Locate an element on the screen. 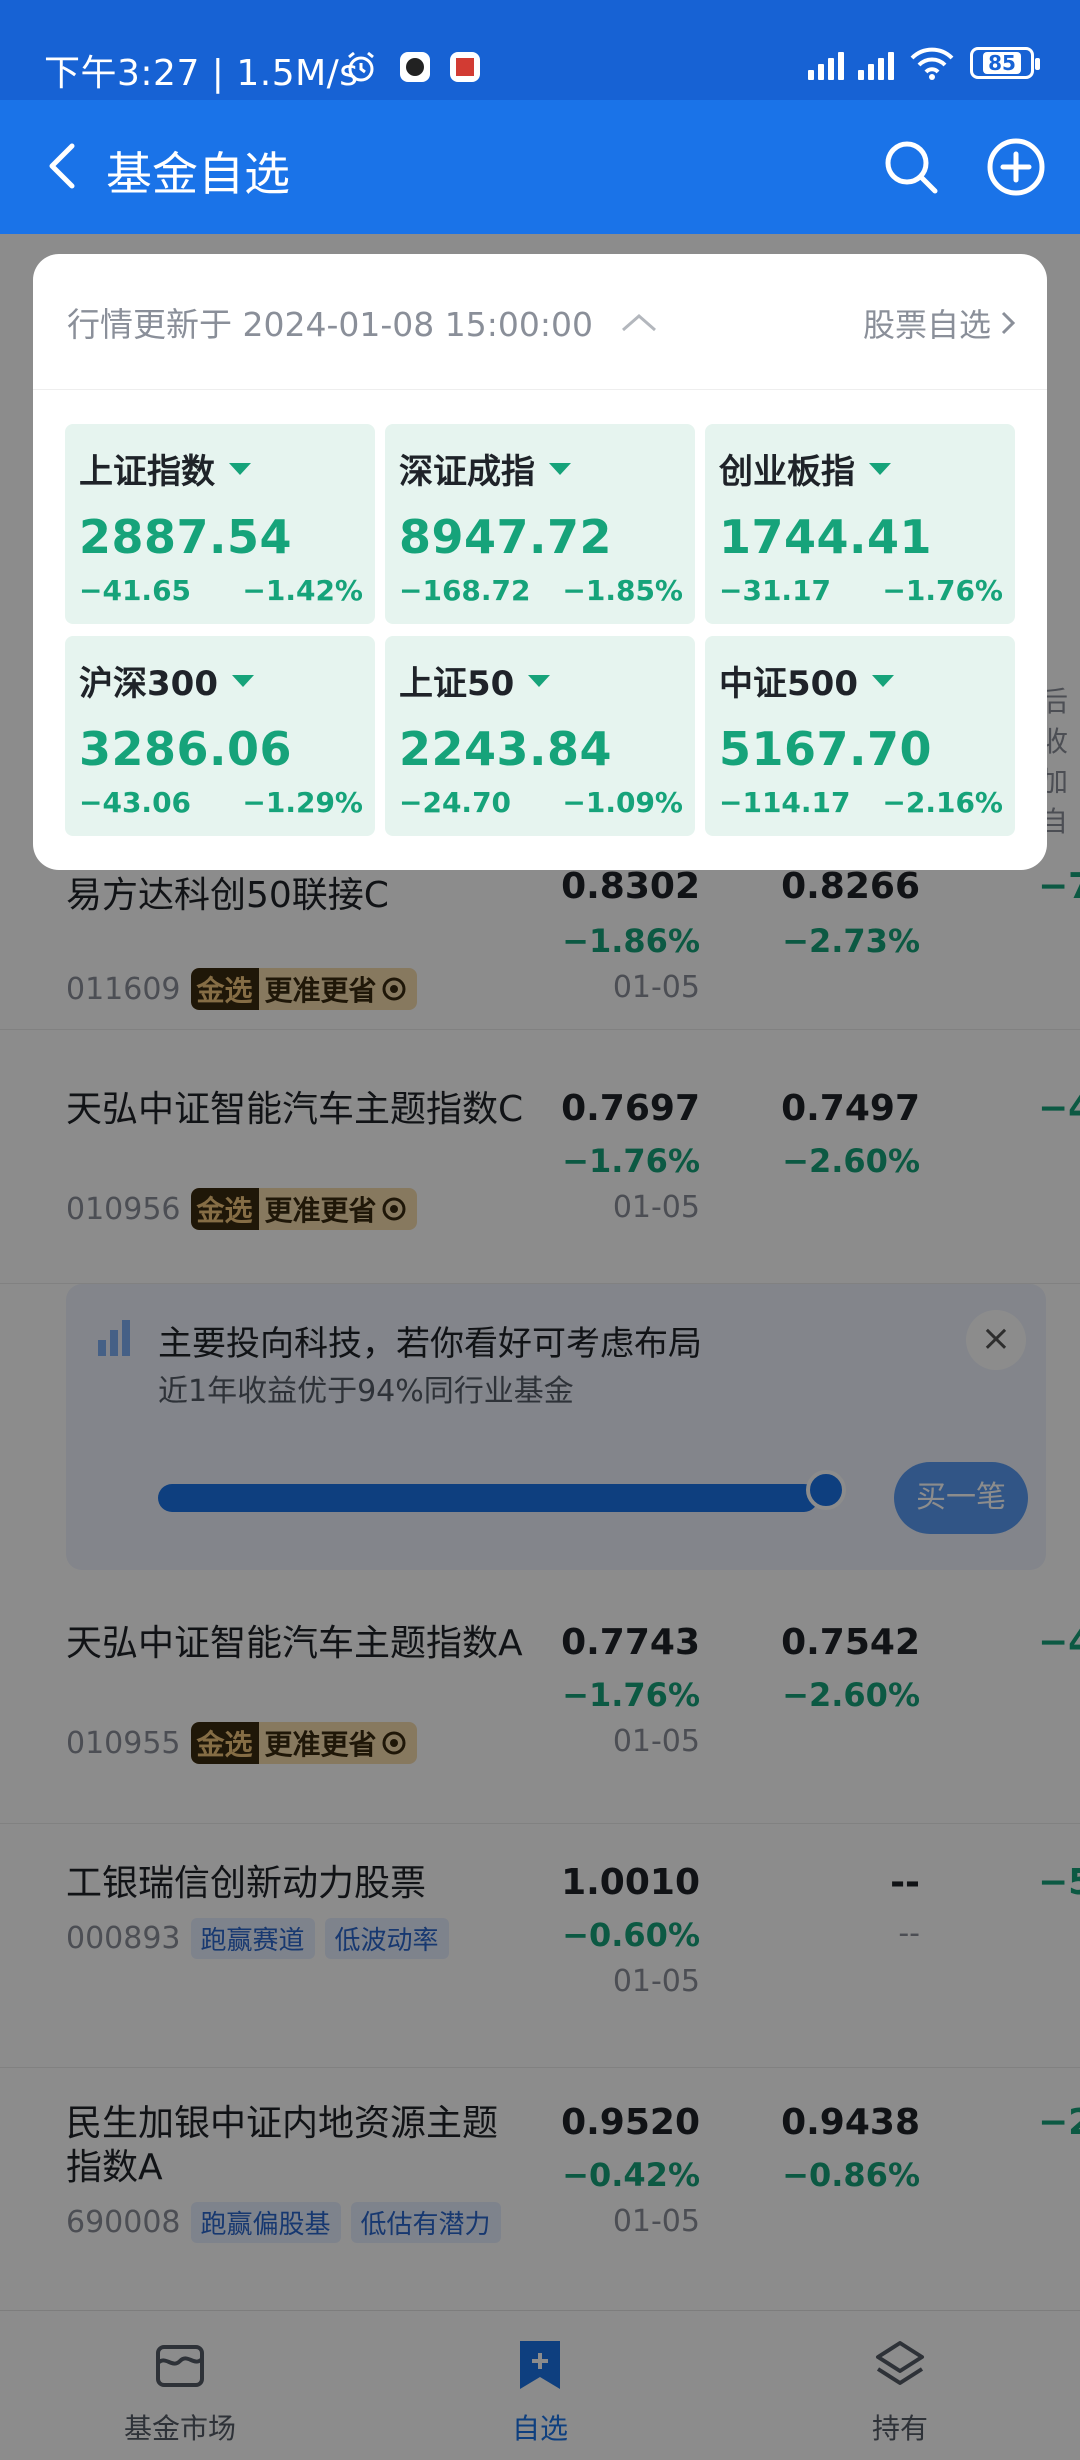 The width and height of the screenshot is (1080, 2460). index-pct: −1.76% is located at coordinates (942, 590).